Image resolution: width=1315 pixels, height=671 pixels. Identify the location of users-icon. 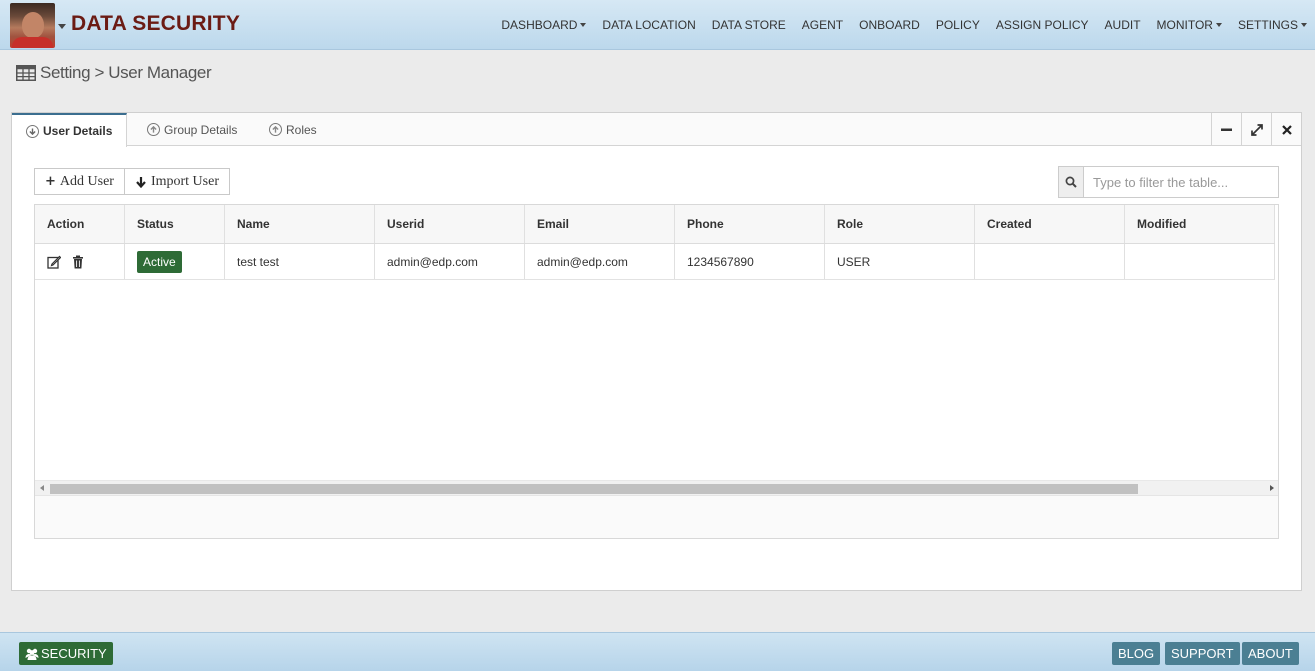
(32, 654).